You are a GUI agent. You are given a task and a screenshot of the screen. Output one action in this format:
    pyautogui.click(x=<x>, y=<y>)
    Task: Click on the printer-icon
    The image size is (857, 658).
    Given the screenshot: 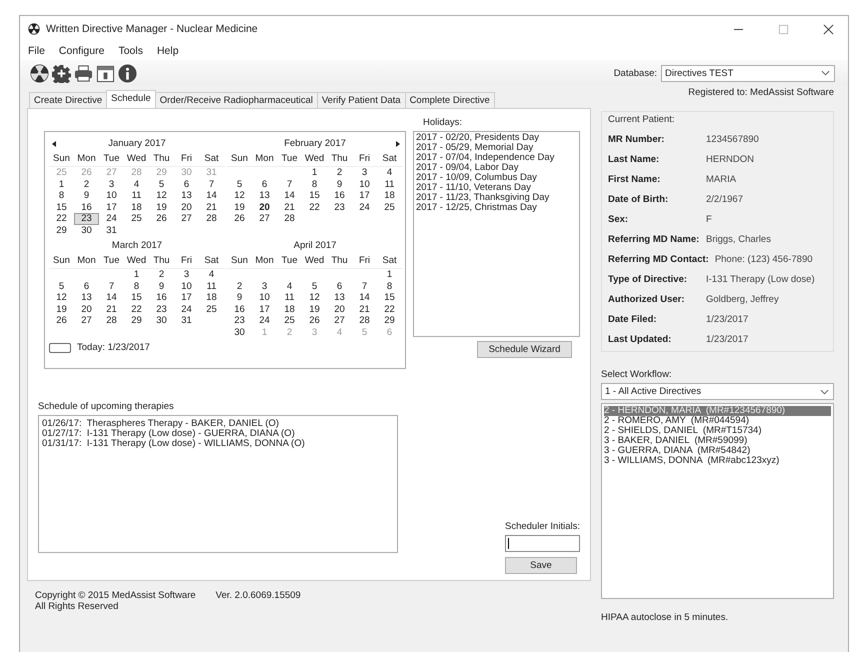 What is the action you would take?
    pyautogui.click(x=83, y=73)
    